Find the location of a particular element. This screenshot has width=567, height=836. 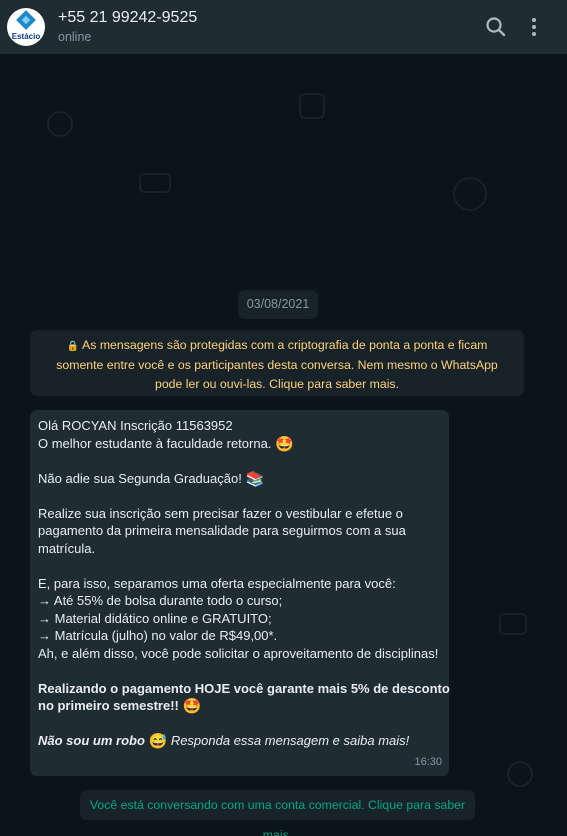

search-icon is located at coordinates (496, 27).